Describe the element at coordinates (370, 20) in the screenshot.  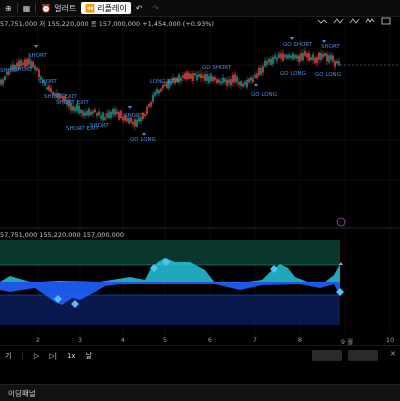
I see `zigzag-icon` at that location.